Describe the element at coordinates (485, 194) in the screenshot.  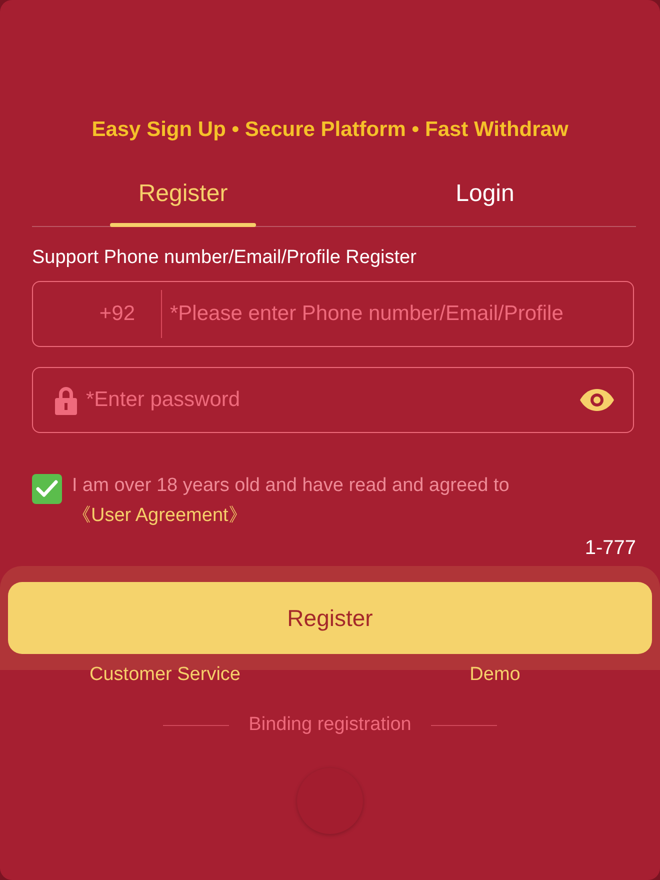
I see `tab: Login` at that location.